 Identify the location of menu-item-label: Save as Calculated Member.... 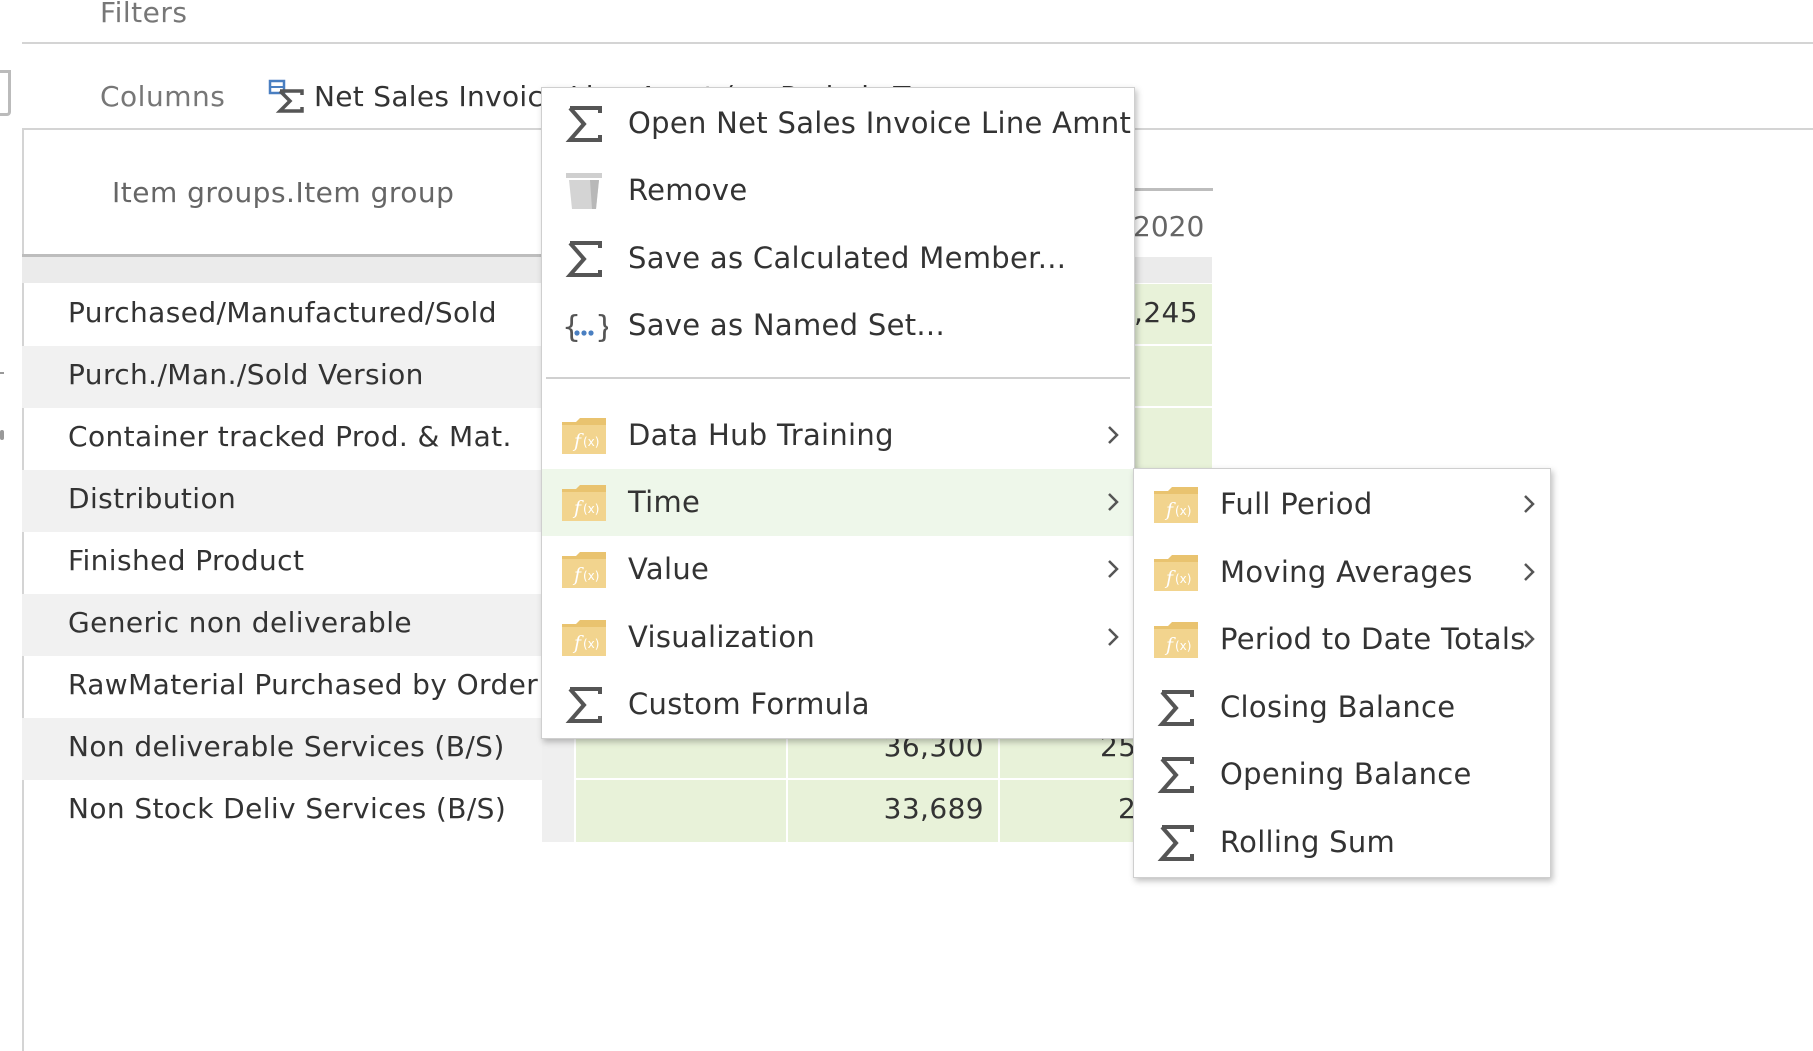
(847, 258).